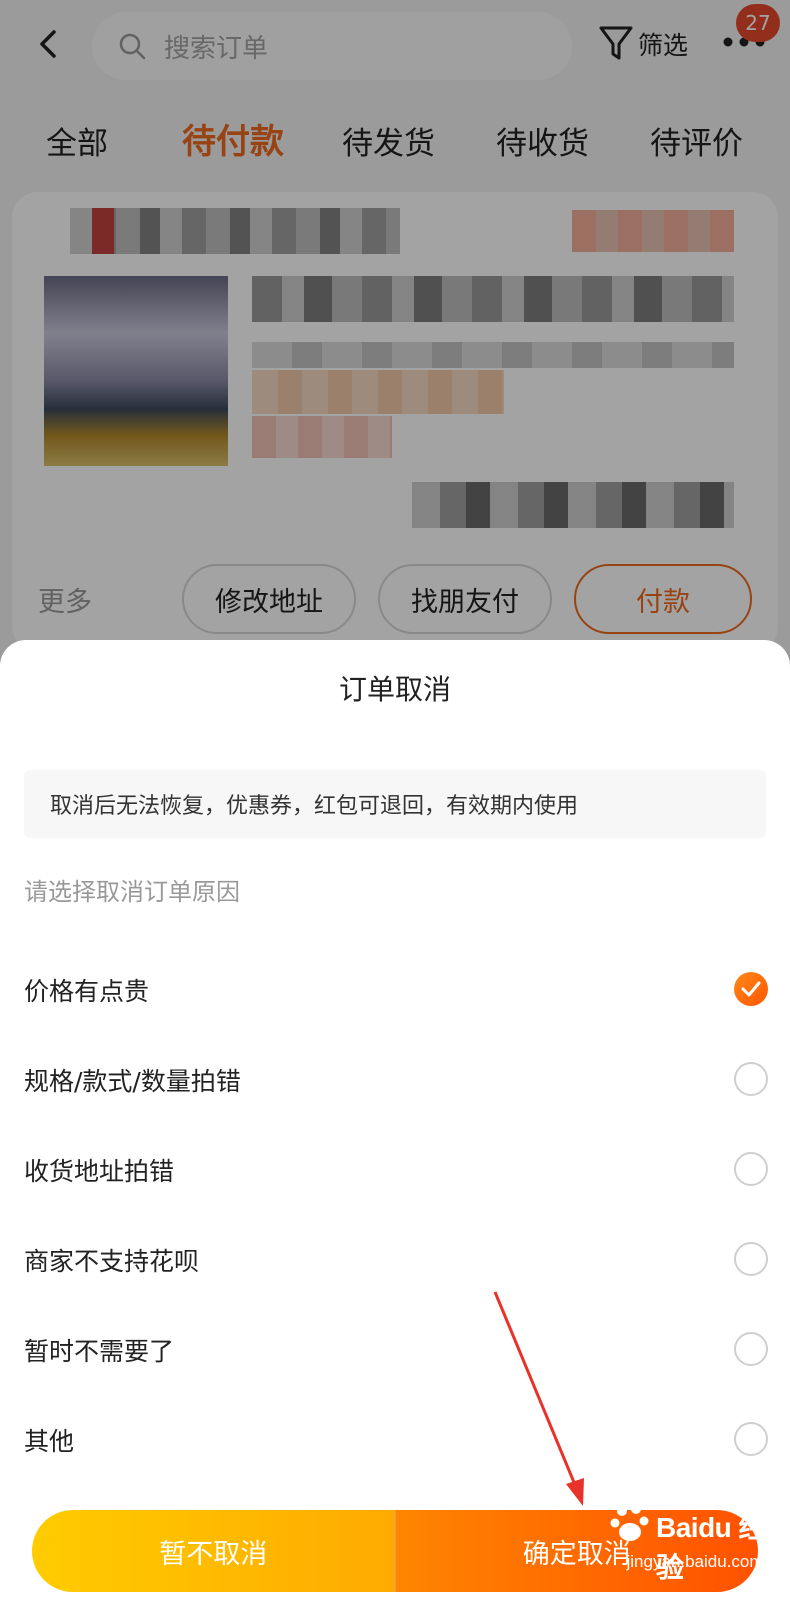  Describe the element at coordinates (395, 1349) in the screenshot. I see `reason-option: 暂时不需要了` at that location.